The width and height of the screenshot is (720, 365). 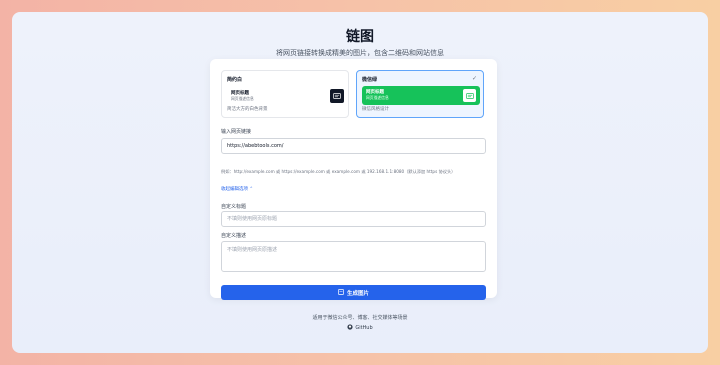 I want to click on image-icon, so click(x=341, y=292).